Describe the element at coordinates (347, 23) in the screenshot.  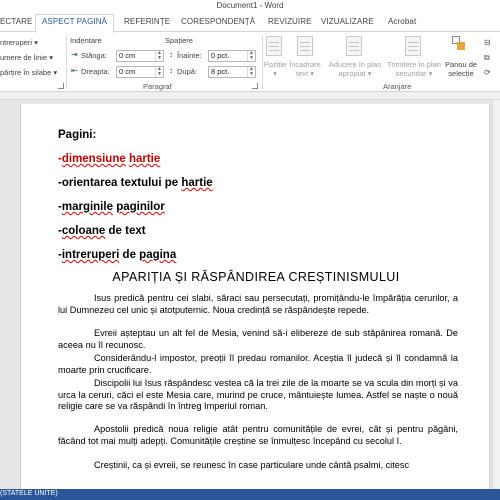
I see `tab-vizualizare: VIZUALIZARE` at that location.